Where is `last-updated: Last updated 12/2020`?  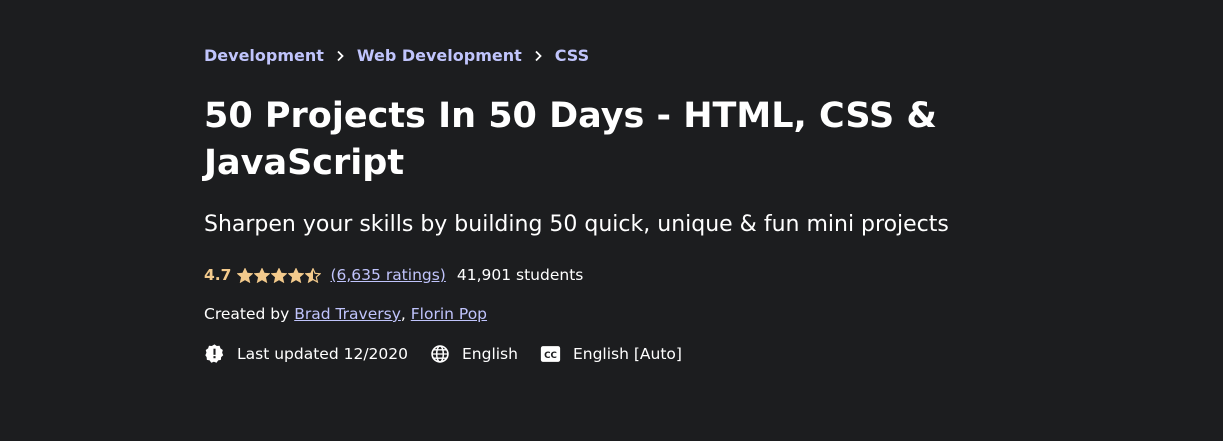 last-updated: Last updated 12/2020 is located at coordinates (306, 353).